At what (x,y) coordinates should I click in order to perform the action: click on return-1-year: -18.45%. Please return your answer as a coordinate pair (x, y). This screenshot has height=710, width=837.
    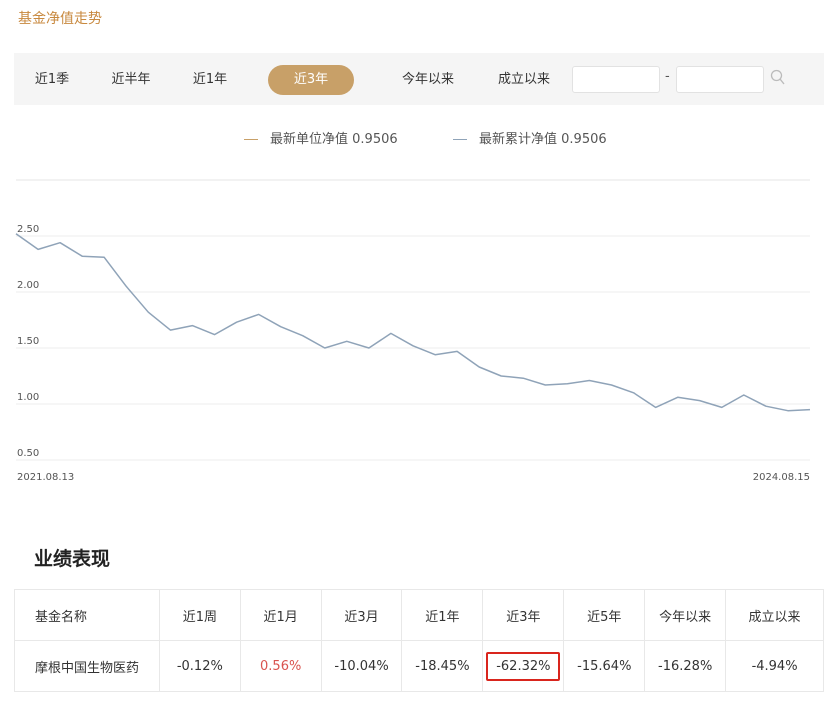
    Looking at the image, I should click on (442, 666).